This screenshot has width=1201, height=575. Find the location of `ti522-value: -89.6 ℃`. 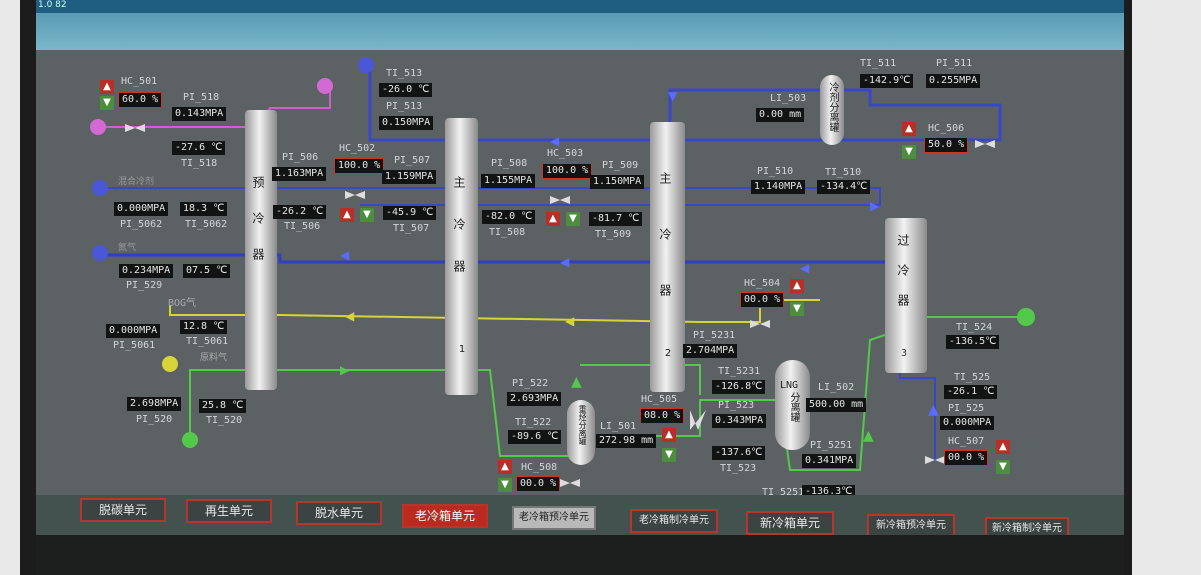

ti522-value: -89.6 ℃ is located at coordinates (535, 437).